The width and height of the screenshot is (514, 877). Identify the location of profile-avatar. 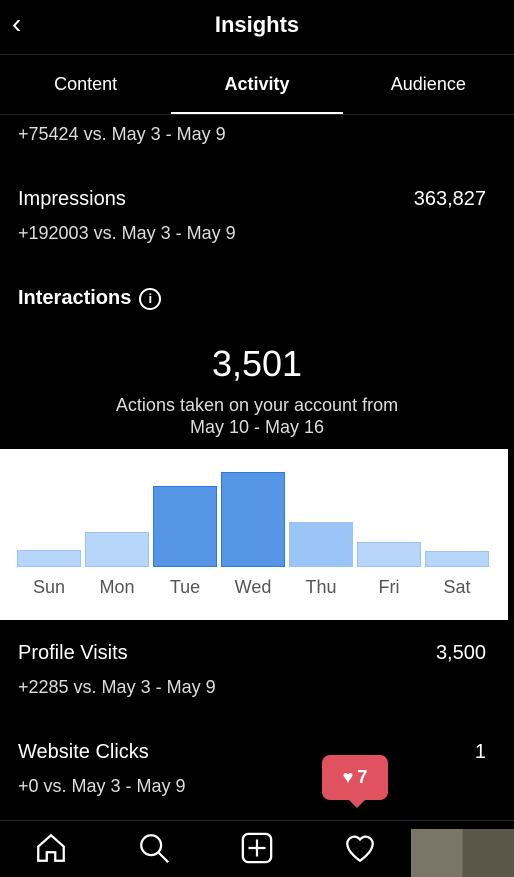
(462, 853).